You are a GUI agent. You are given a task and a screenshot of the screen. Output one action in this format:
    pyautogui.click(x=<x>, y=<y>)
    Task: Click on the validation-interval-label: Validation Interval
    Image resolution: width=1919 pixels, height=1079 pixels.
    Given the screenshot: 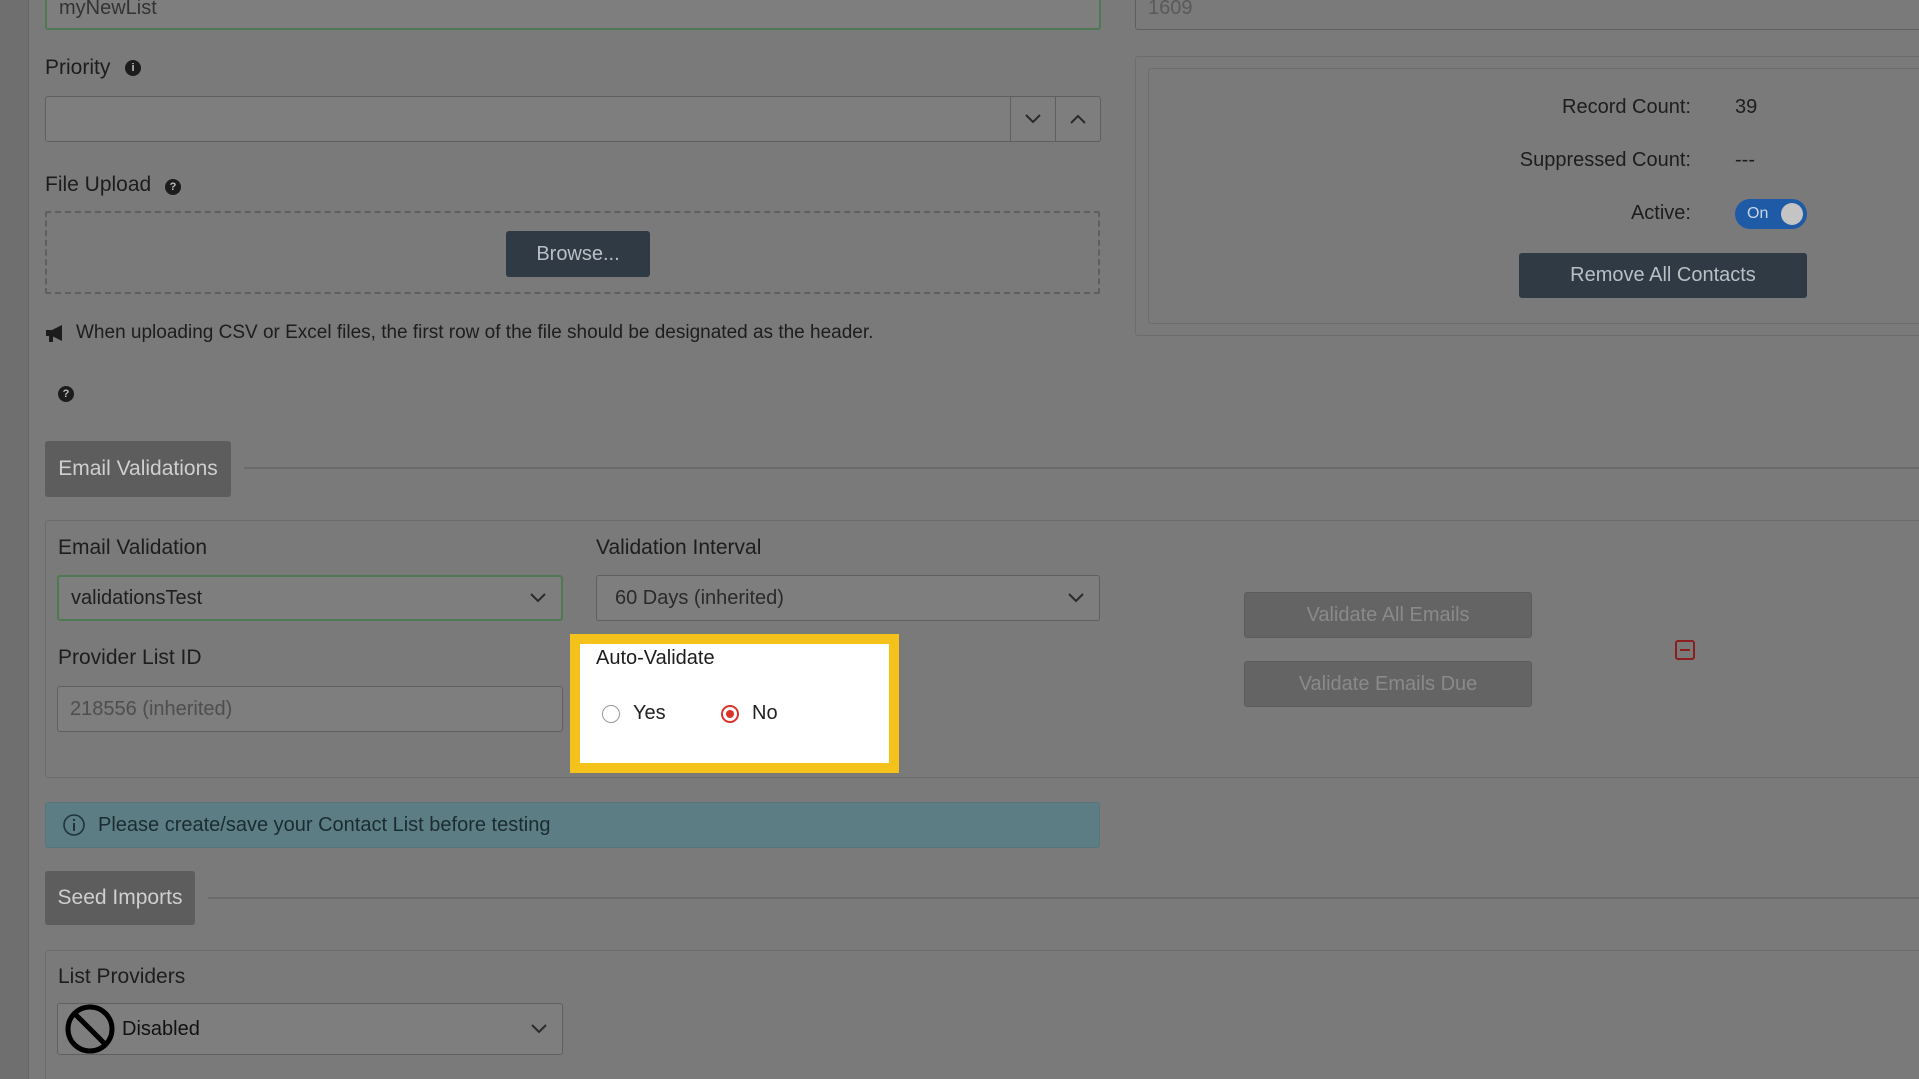 What is the action you would take?
    pyautogui.click(x=679, y=547)
    